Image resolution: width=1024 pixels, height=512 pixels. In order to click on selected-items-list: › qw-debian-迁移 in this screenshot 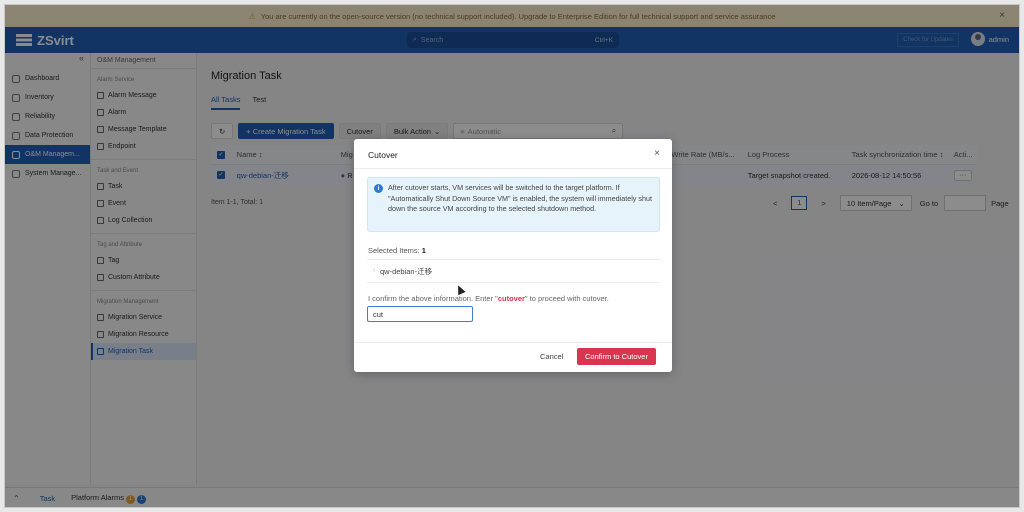, I will do `click(513, 271)`.